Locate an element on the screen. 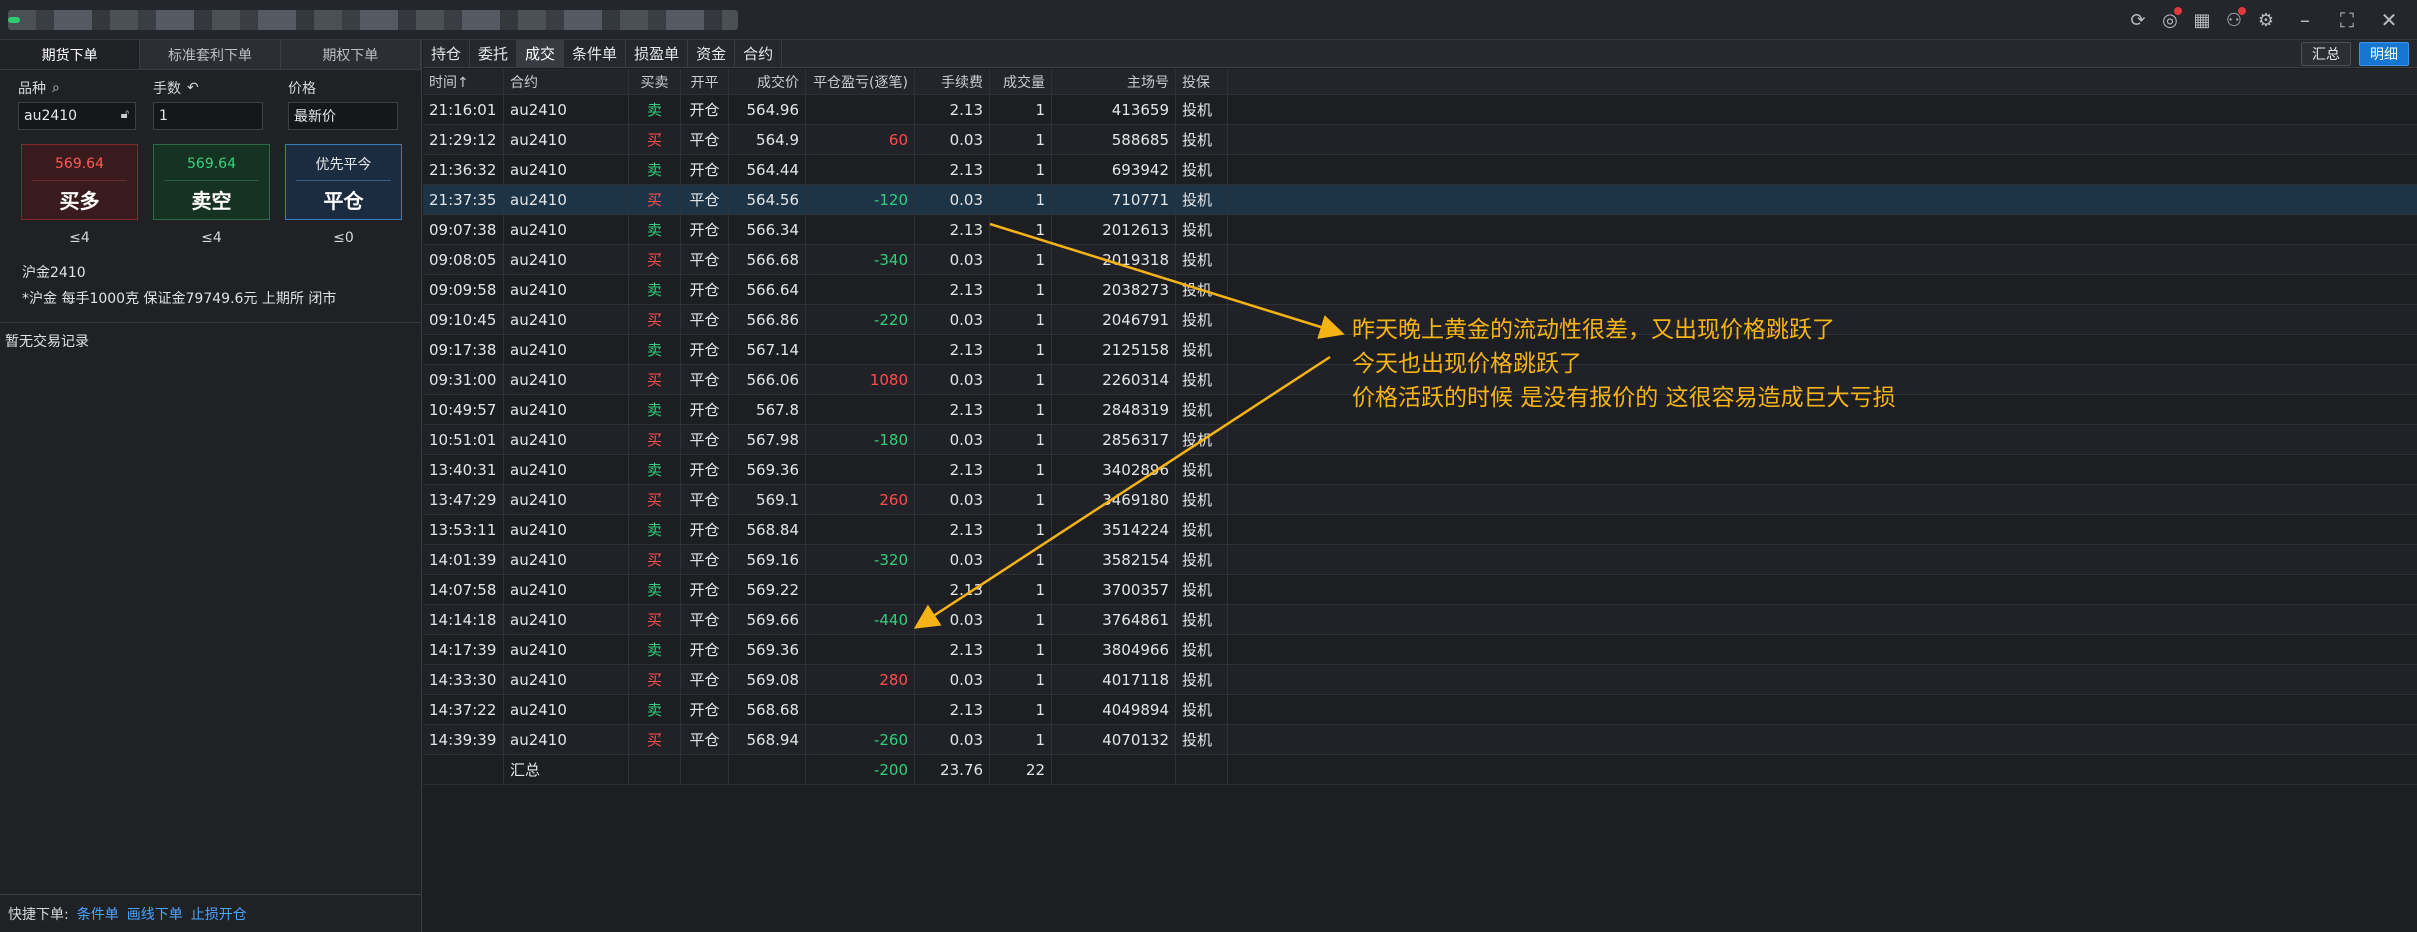 The image size is (2417, 932). table-row: 14:17:39 au2410 卖开仓 569.36 2.13 1 3804966 投机 is located at coordinates (1420, 650).